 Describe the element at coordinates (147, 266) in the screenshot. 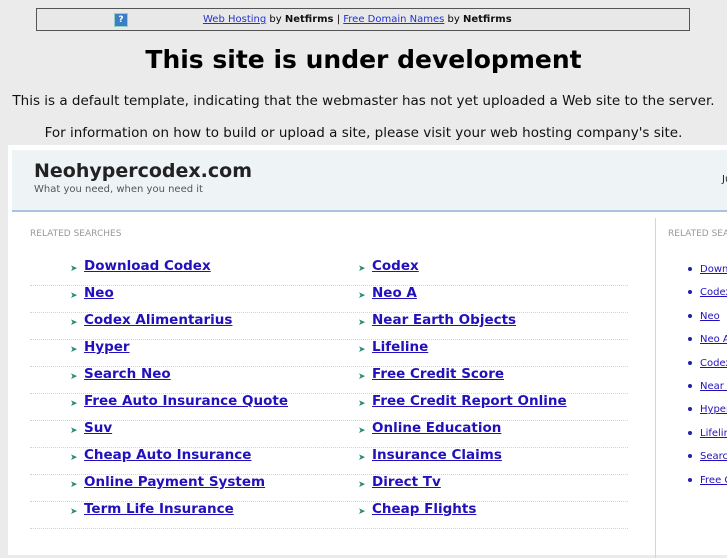

I see `related-link: Download Codex` at that location.